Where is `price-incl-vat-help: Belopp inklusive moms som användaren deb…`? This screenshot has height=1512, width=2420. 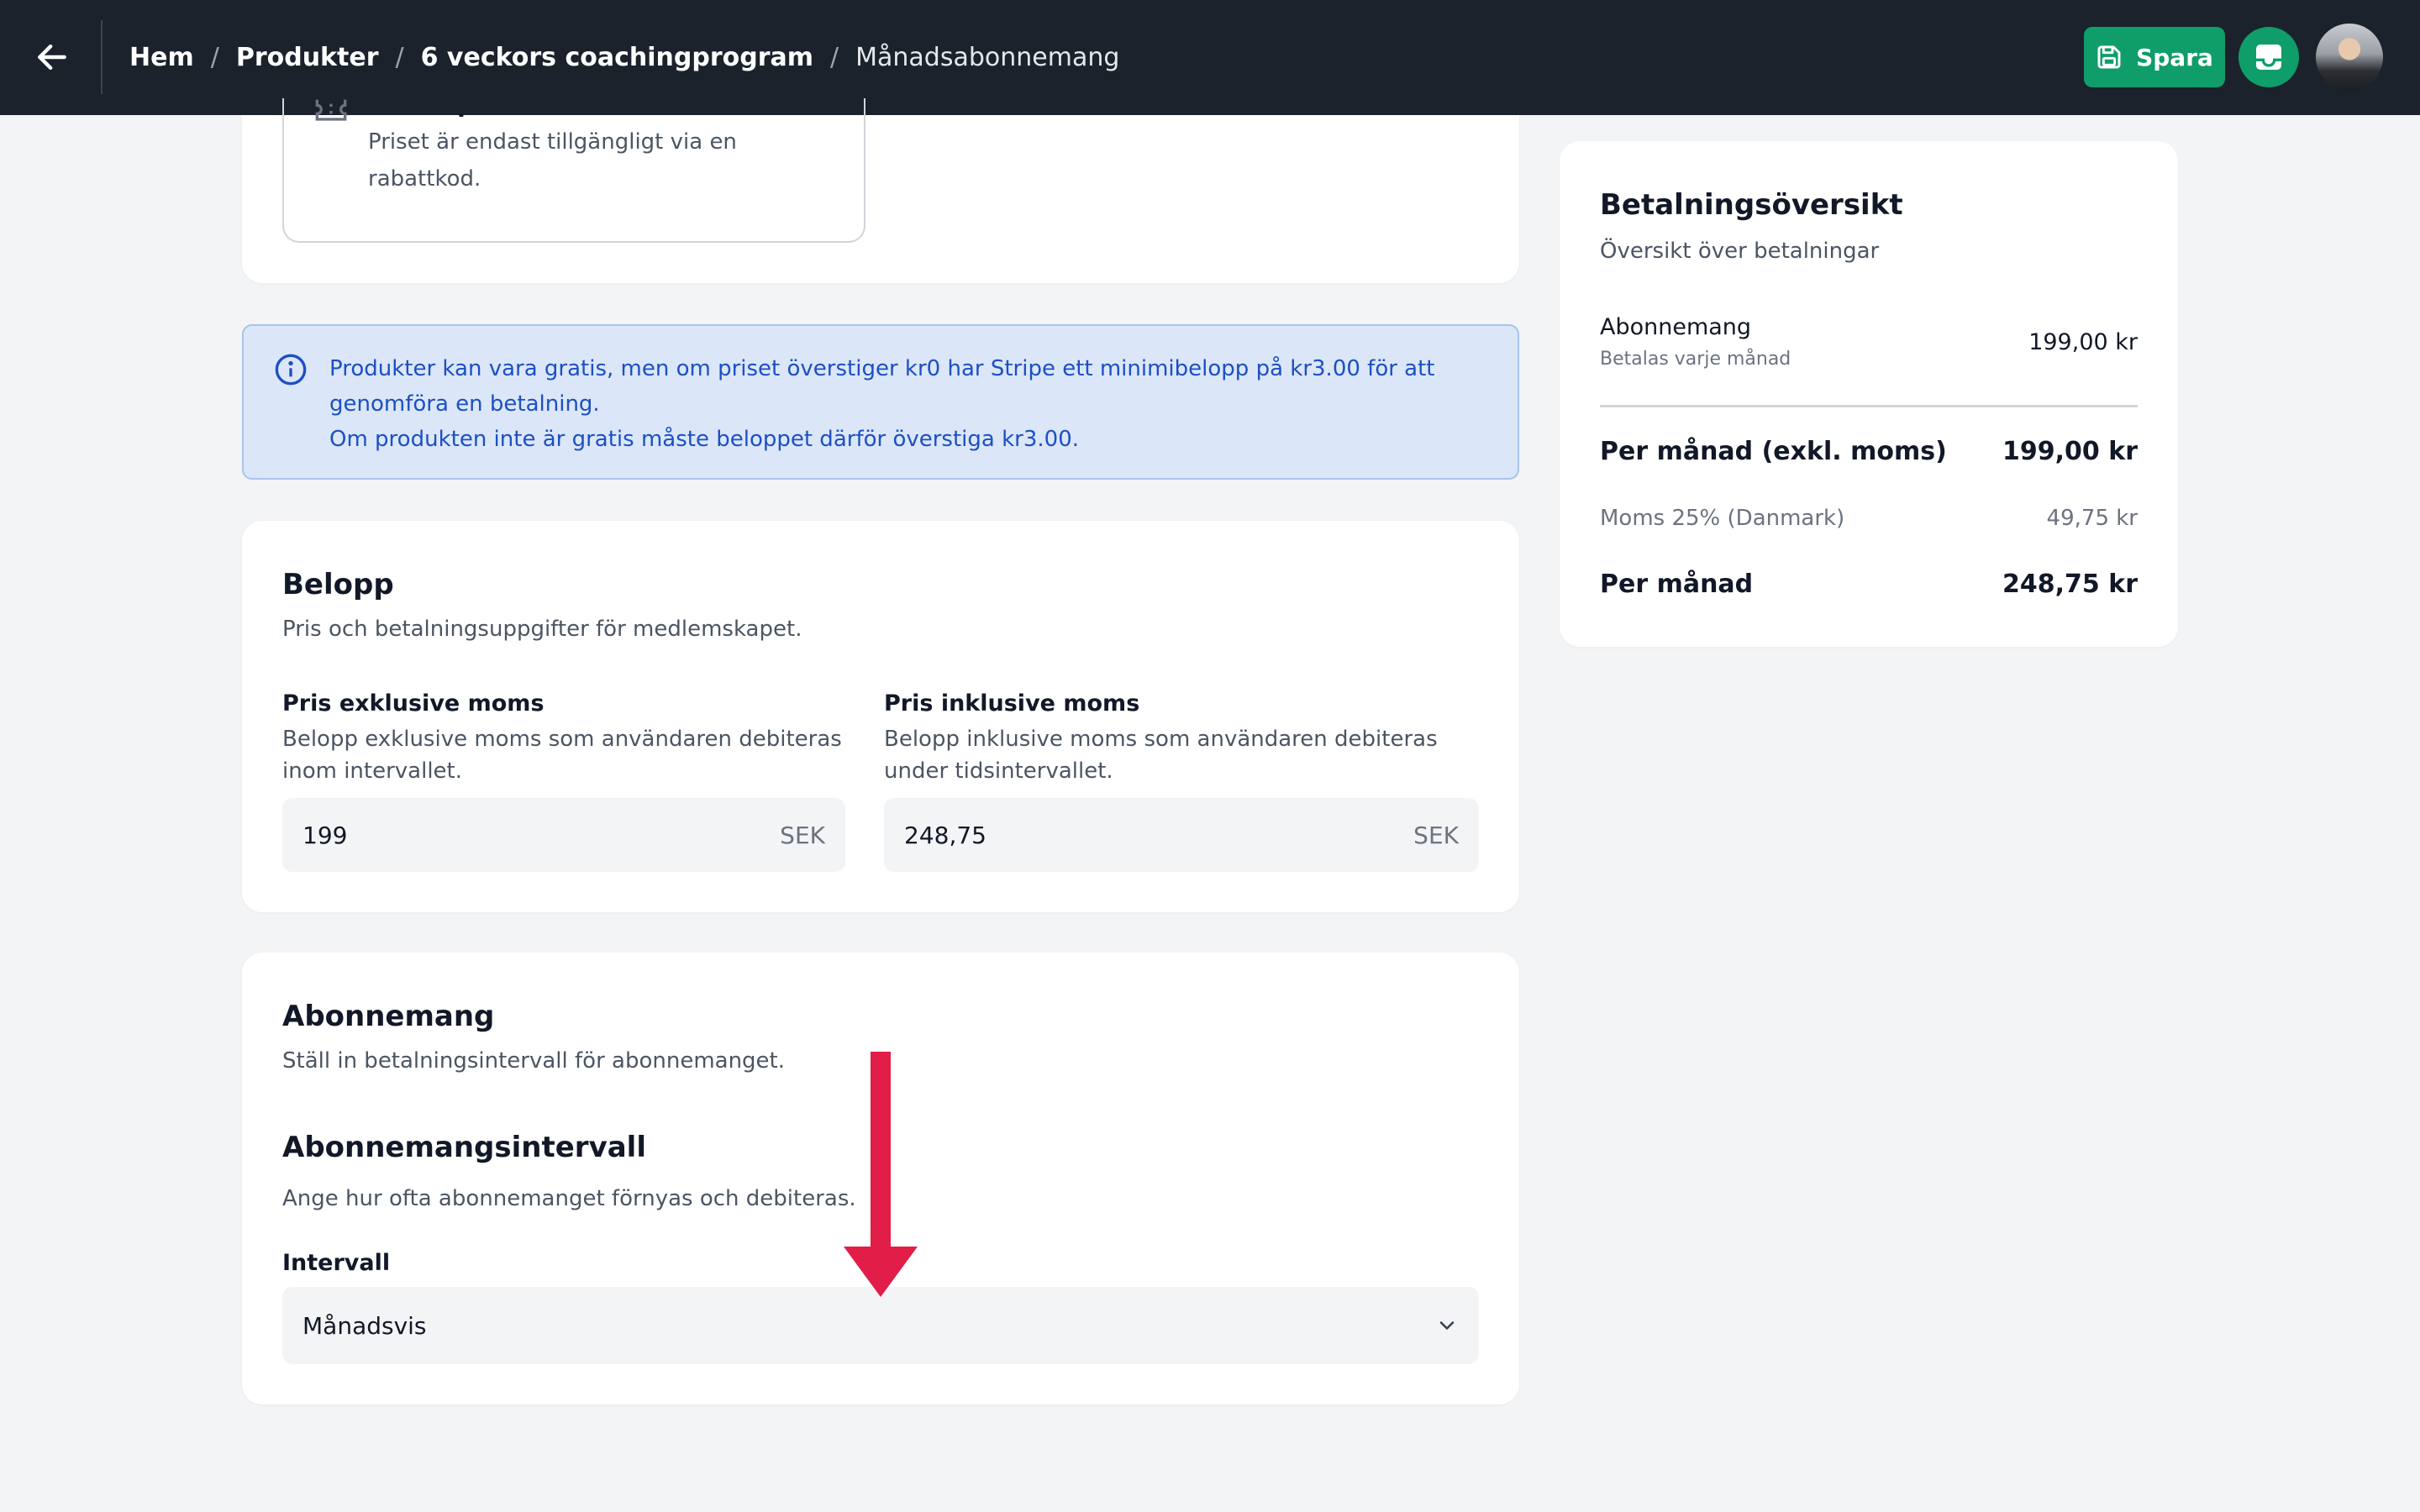
price-incl-vat-help: Belopp inklusive moms som användaren deb… is located at coordinates (1161, 755).